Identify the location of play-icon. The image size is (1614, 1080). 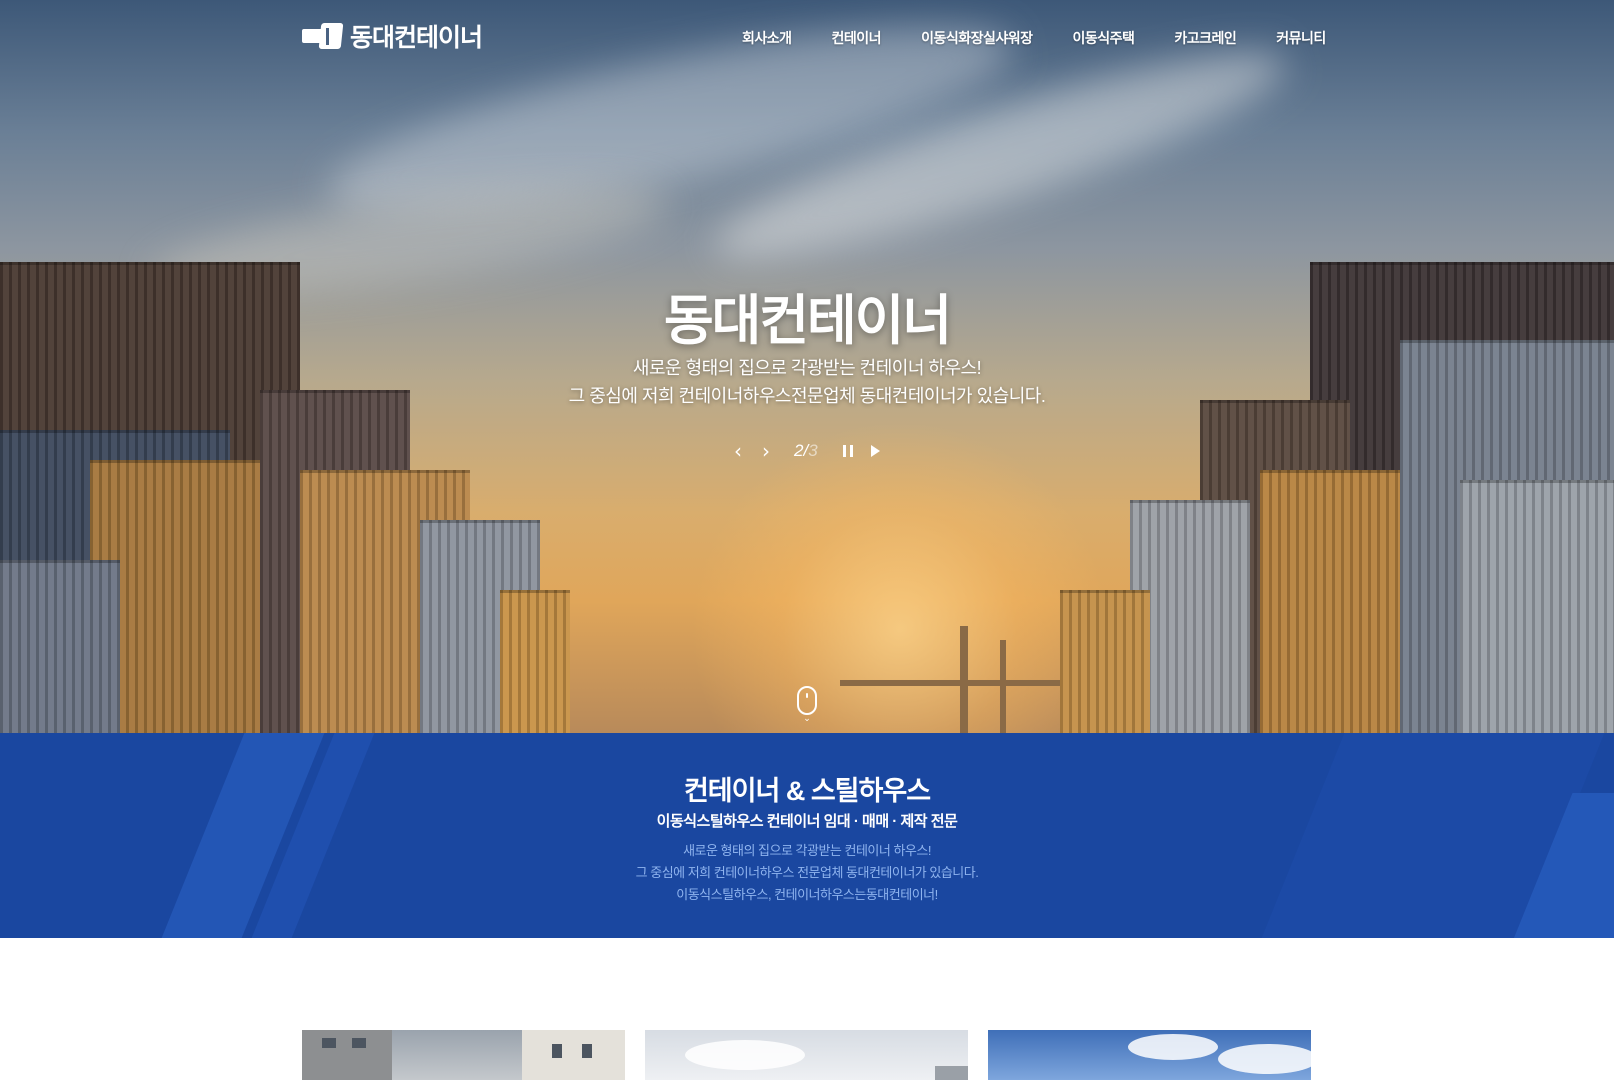
(876, 451).